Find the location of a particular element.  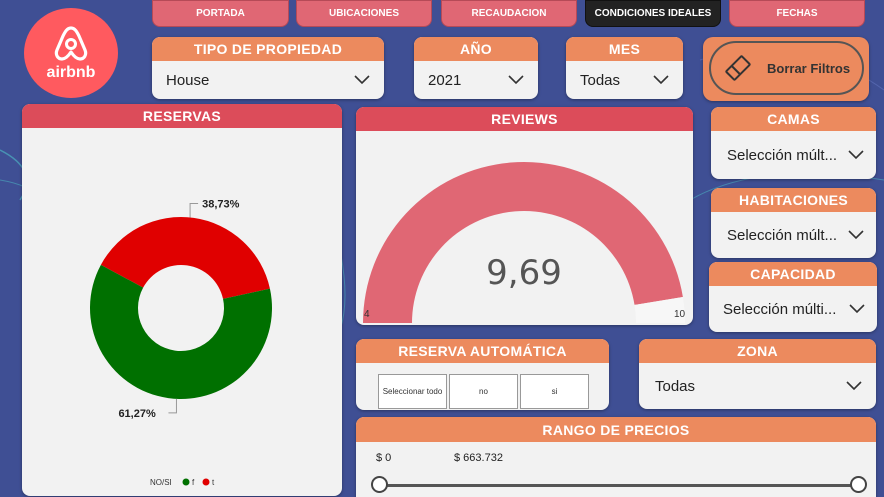

donut-legend: NO/SI f t is located at coordinates (182, 482).